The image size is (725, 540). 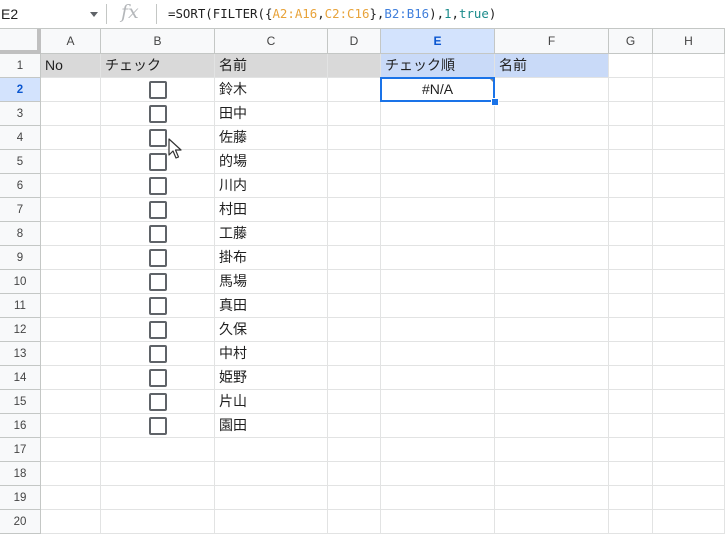 I want to click on cell-c9: 掛布, so click(x=271, y=258).